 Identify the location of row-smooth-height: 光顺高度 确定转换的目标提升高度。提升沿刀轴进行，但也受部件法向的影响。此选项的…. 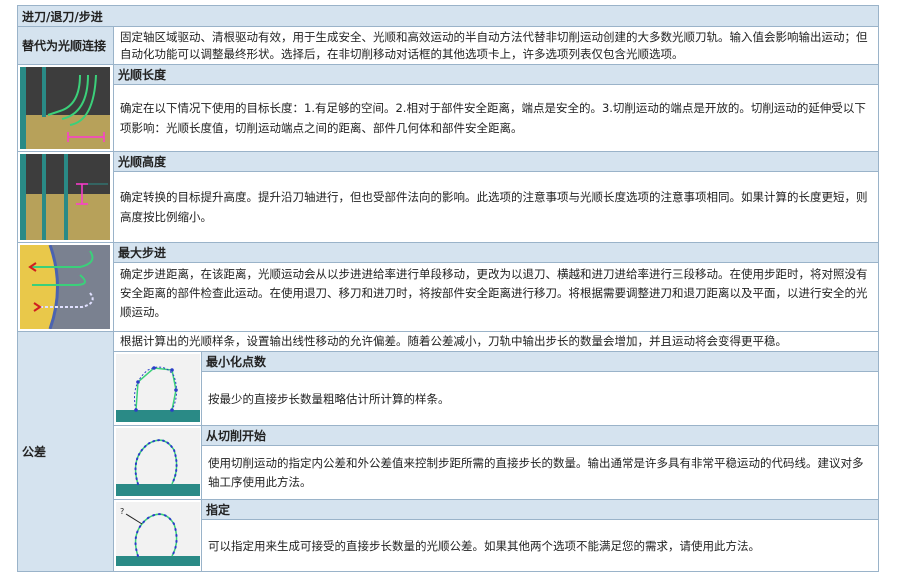
(448, 197).